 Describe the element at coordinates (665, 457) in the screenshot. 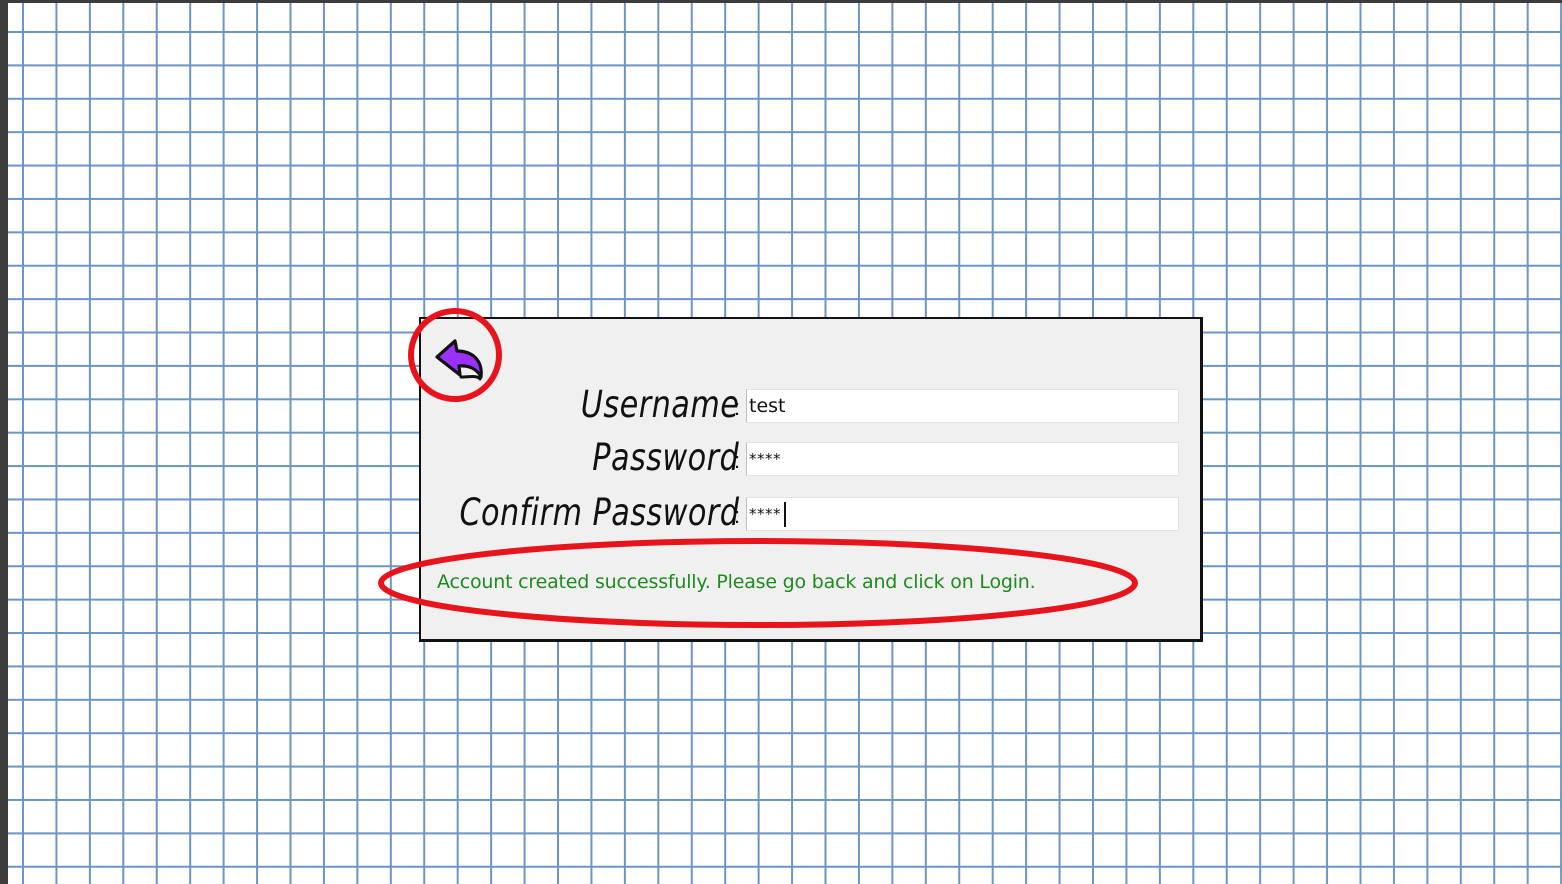

I see `password-label: Password` at that location.